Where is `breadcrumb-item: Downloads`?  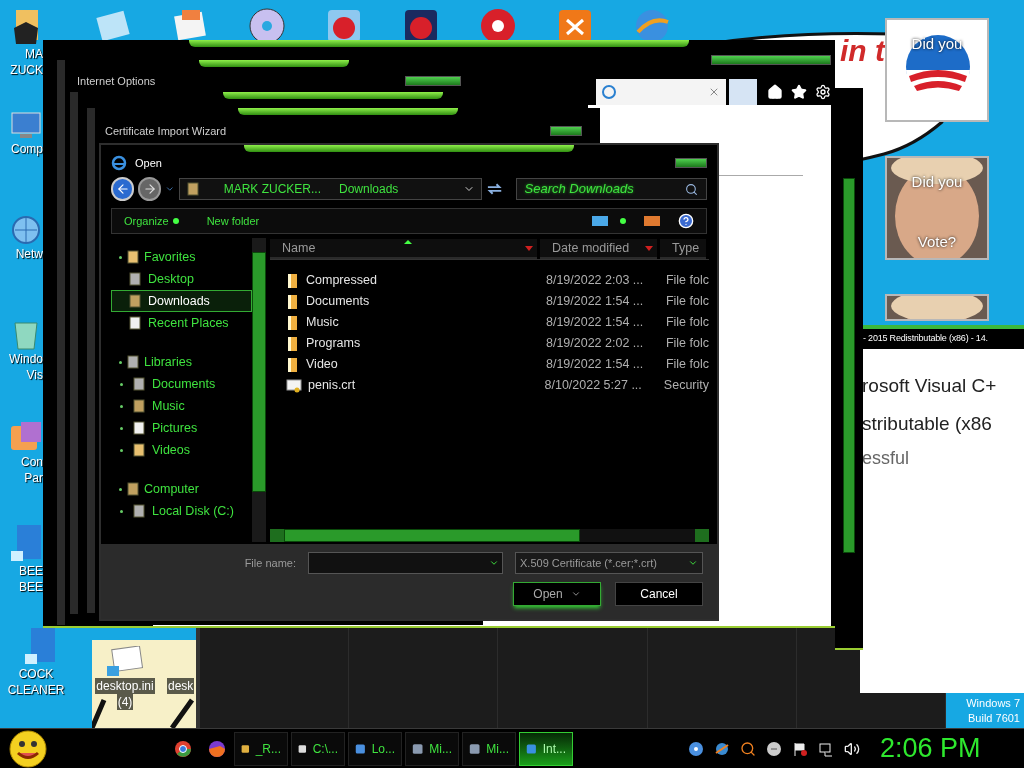
breadcrumb-item: Downloads is located at coordinates (369, 189).